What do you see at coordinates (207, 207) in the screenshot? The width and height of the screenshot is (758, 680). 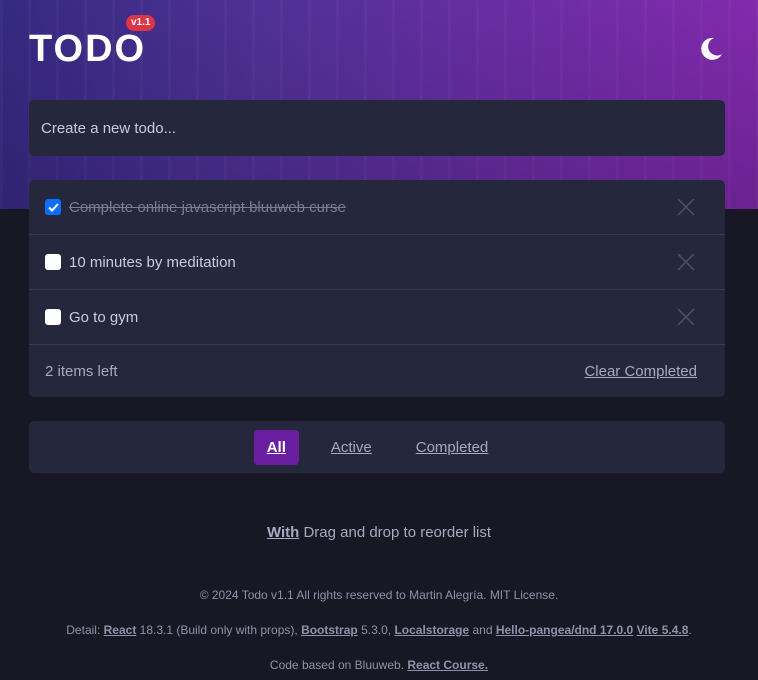 I see `todo-text: Complete online javascript bluuweb curse` at bounding box center [207, 207].